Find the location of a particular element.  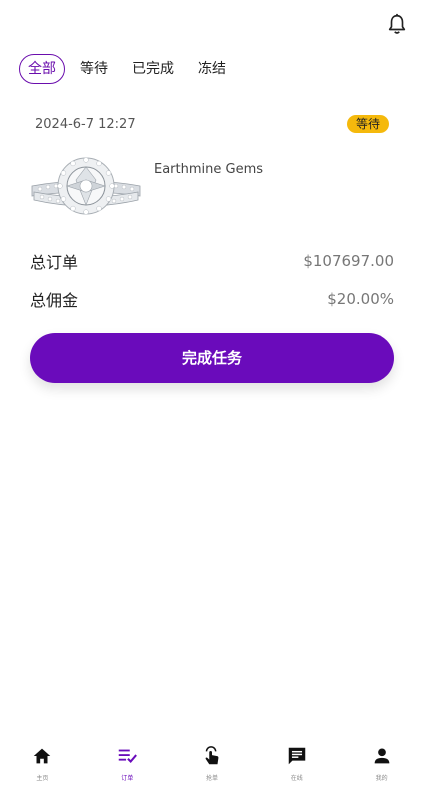

order-card-header: 2024-6-7 12:27 等待 is located at coordinates (212, 124).